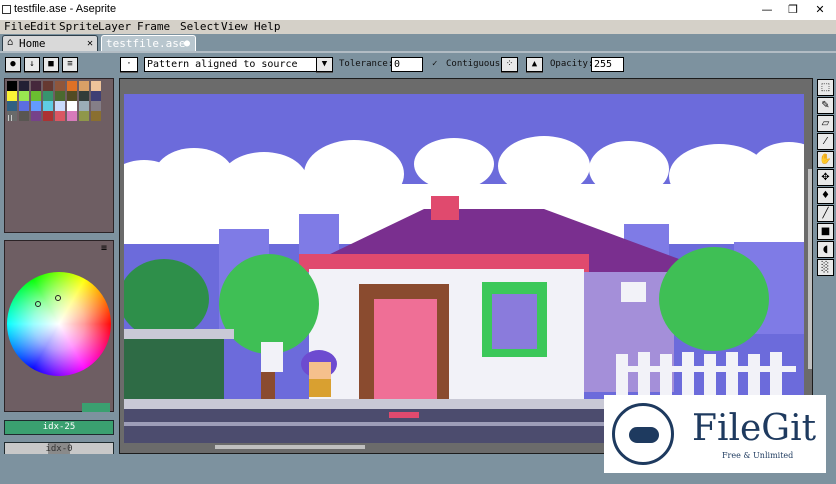 The image size is (836, 484). I want to click on filegit-logo-icon, so click(643, 434).